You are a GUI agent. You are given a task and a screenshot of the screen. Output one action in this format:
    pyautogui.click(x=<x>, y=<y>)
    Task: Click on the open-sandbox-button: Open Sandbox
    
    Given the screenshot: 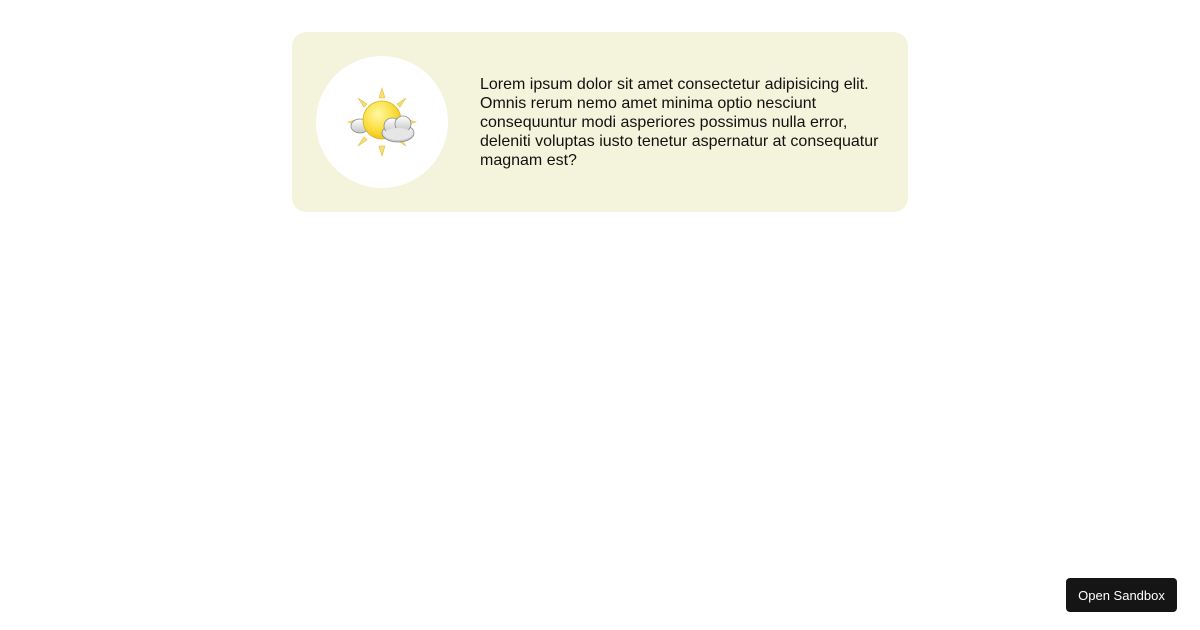 What is the action you would take?
    pyautogui.click(x=1121, y=595)
    